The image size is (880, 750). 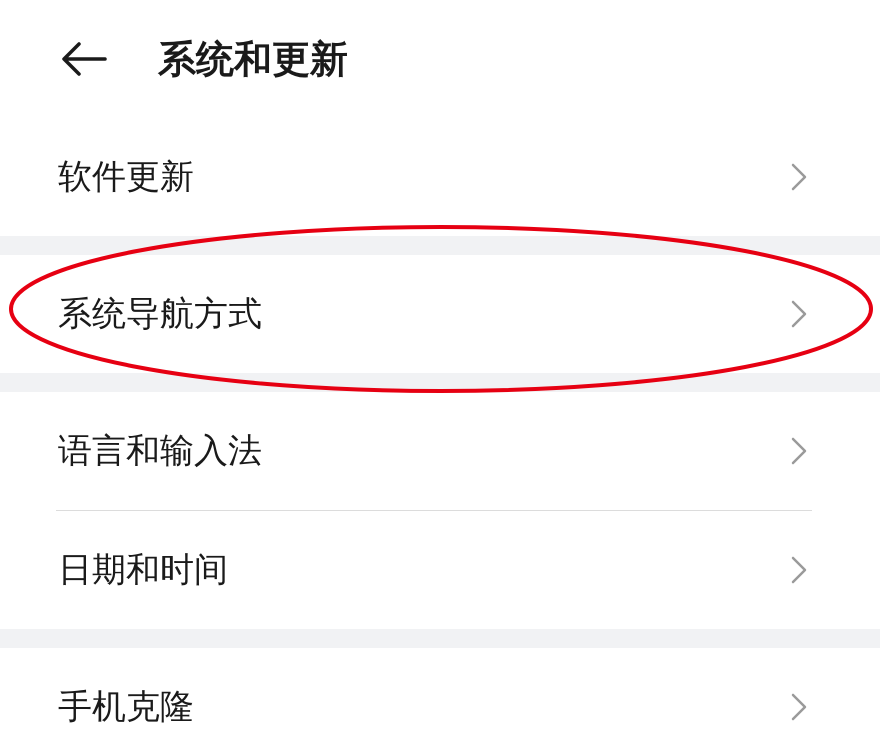 I want to click on row-label: 系统导航方式, so click(x=160, y=314).